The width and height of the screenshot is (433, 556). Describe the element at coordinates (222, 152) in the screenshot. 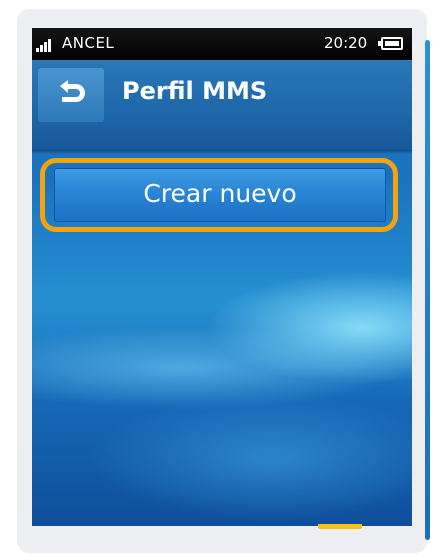

I see `header-divider` at that location.